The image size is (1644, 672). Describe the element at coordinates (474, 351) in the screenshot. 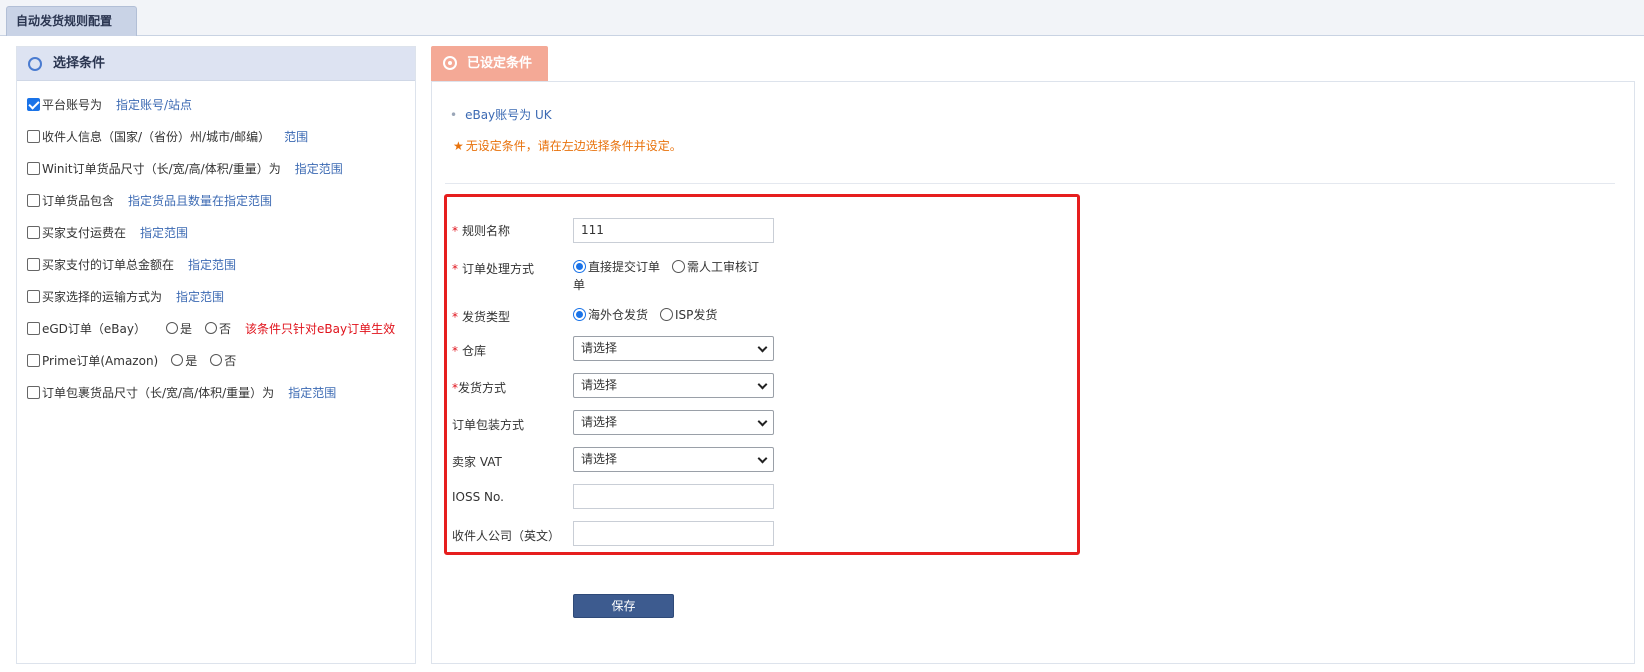

I see `warehouse-label-text: 仓库` at that location.